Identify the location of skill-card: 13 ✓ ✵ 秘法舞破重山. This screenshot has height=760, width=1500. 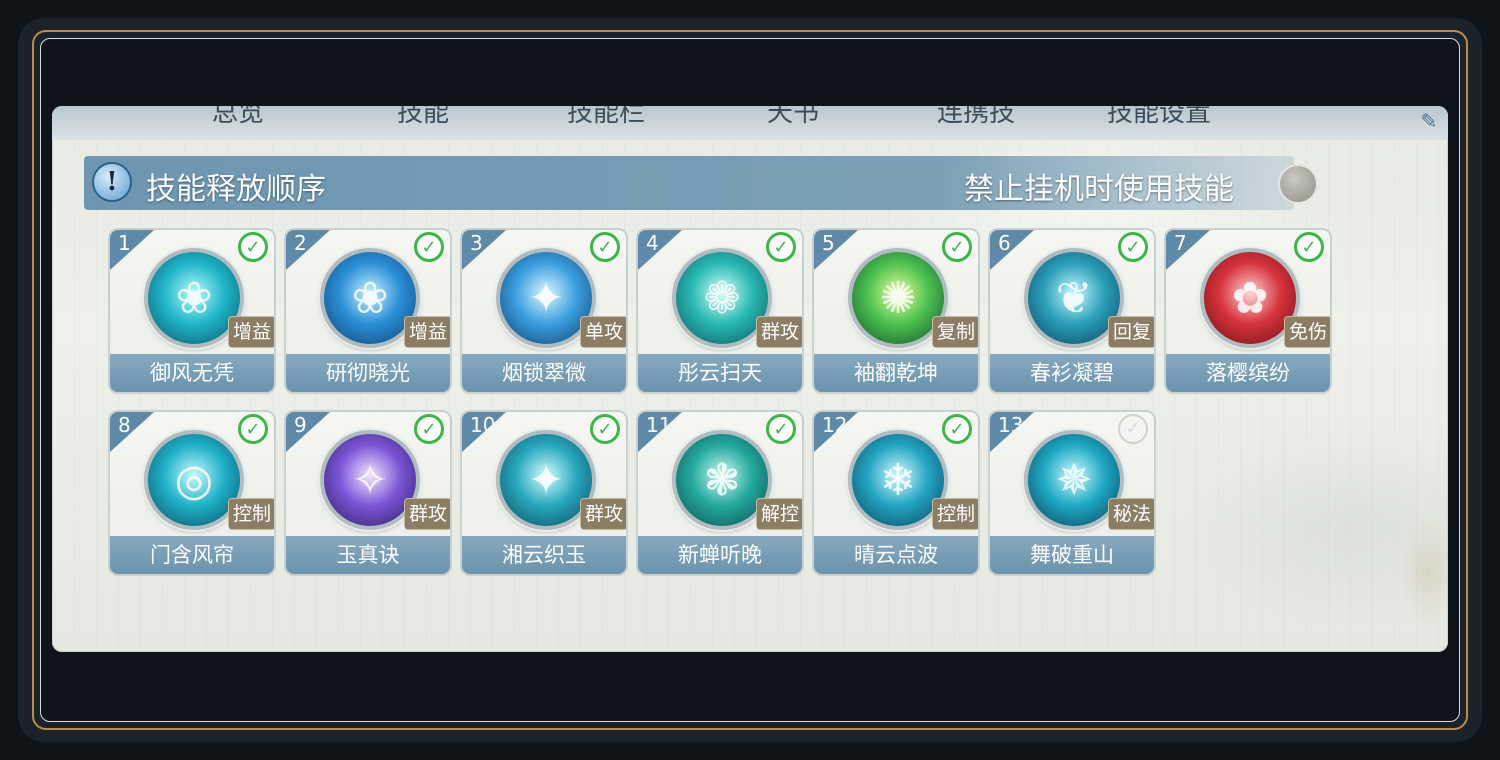
(1072, 493).